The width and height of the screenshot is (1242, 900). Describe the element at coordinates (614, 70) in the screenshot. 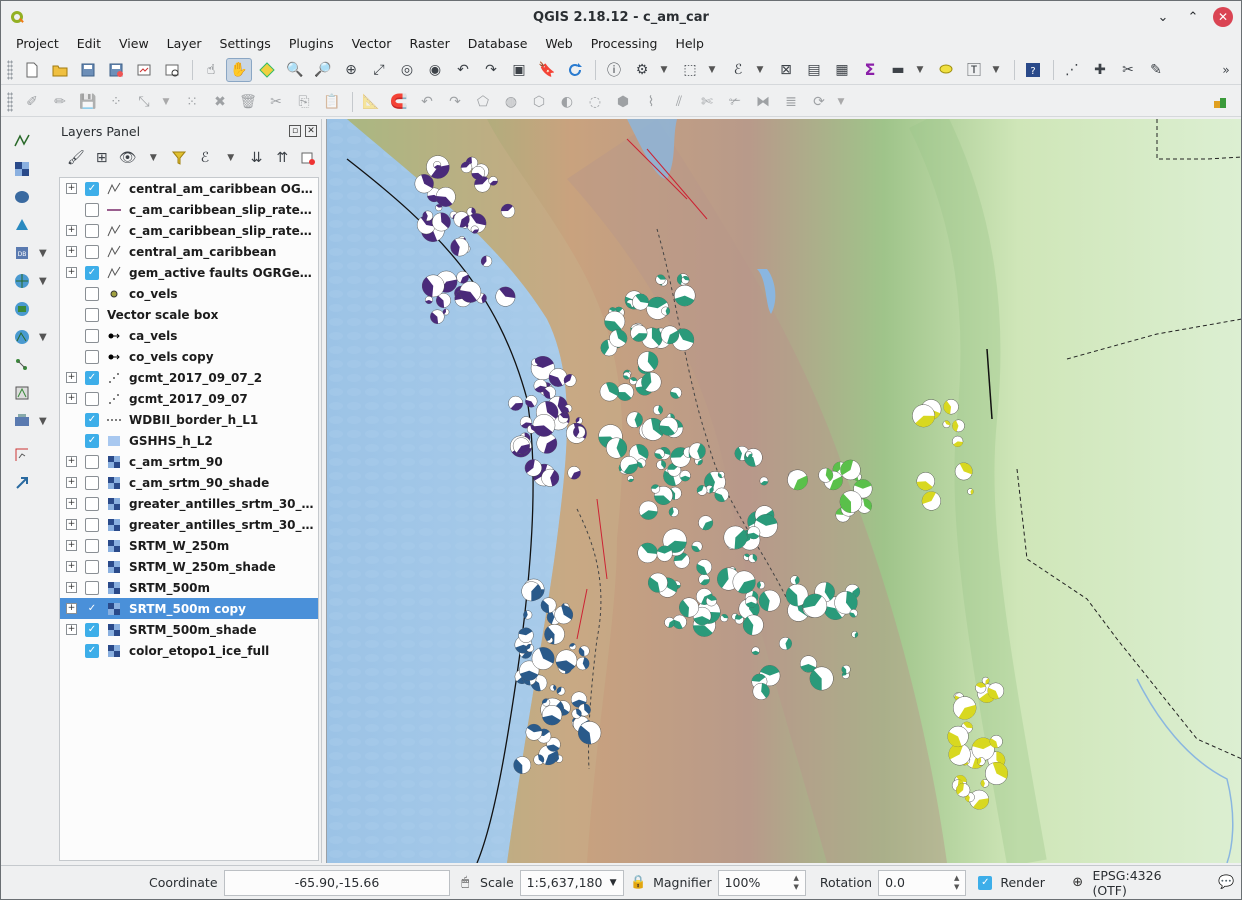

I see `identify-features-icon: ⓘ` at that location.